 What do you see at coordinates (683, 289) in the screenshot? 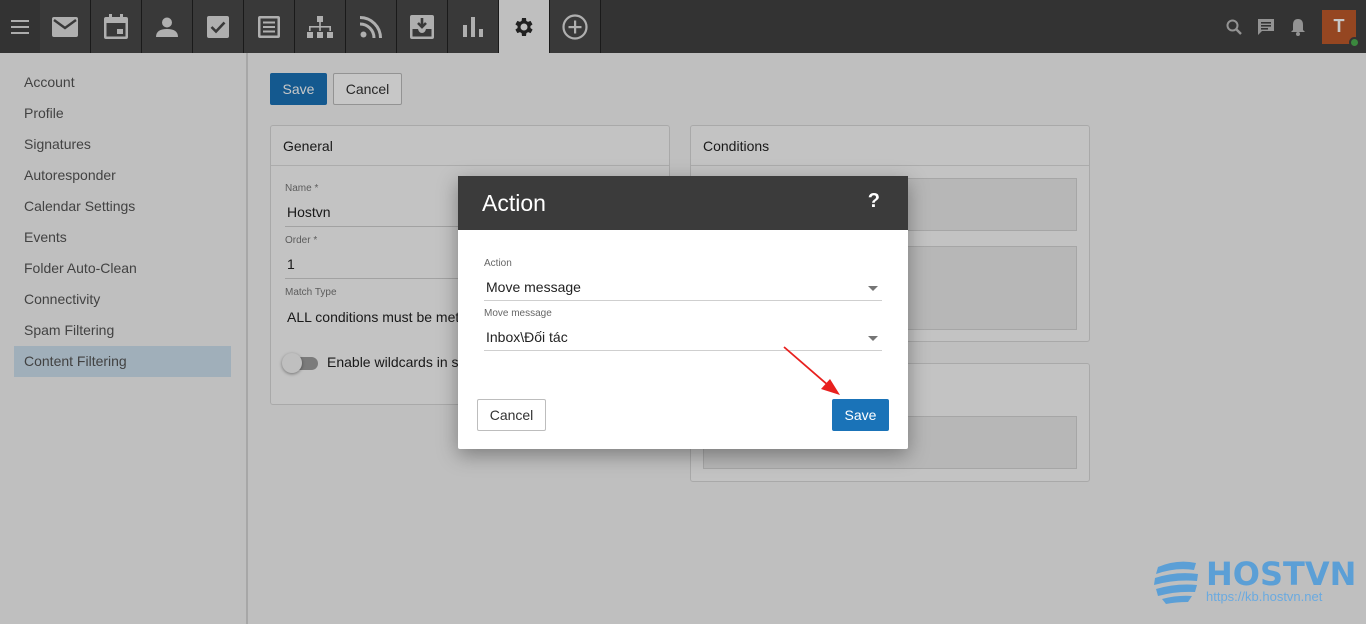
I see `action-select: Move message` at bounding box center [683, 289].